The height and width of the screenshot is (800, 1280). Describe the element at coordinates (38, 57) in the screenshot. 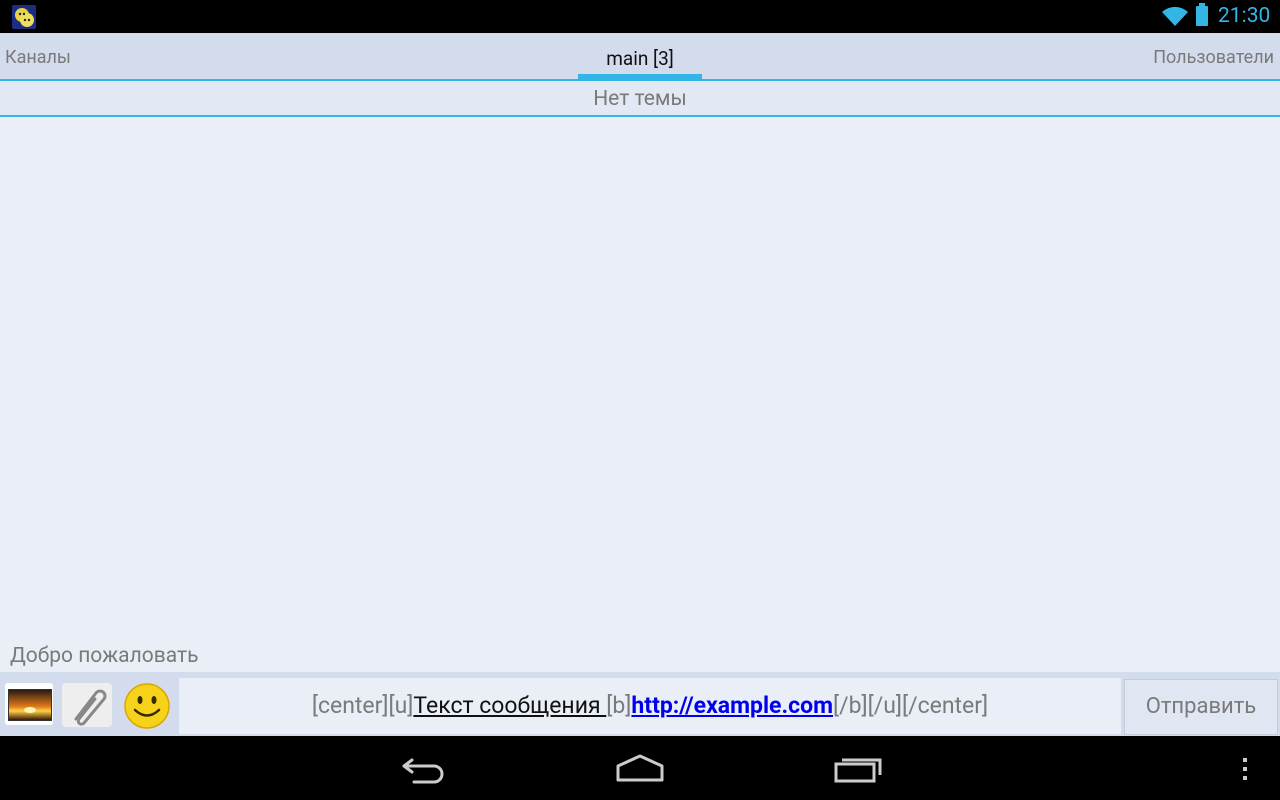

I see `tab-channels: Каналы` at that location.